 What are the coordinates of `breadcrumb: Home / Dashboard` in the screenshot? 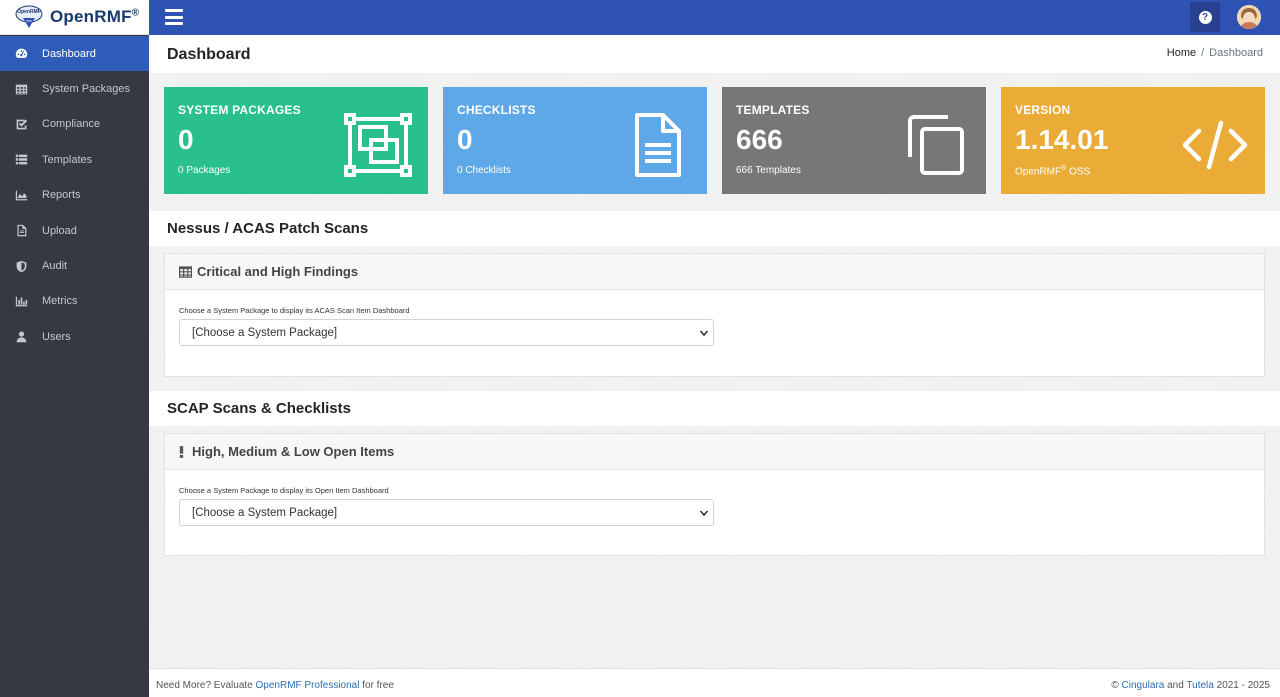 It's located at (1215, 53).